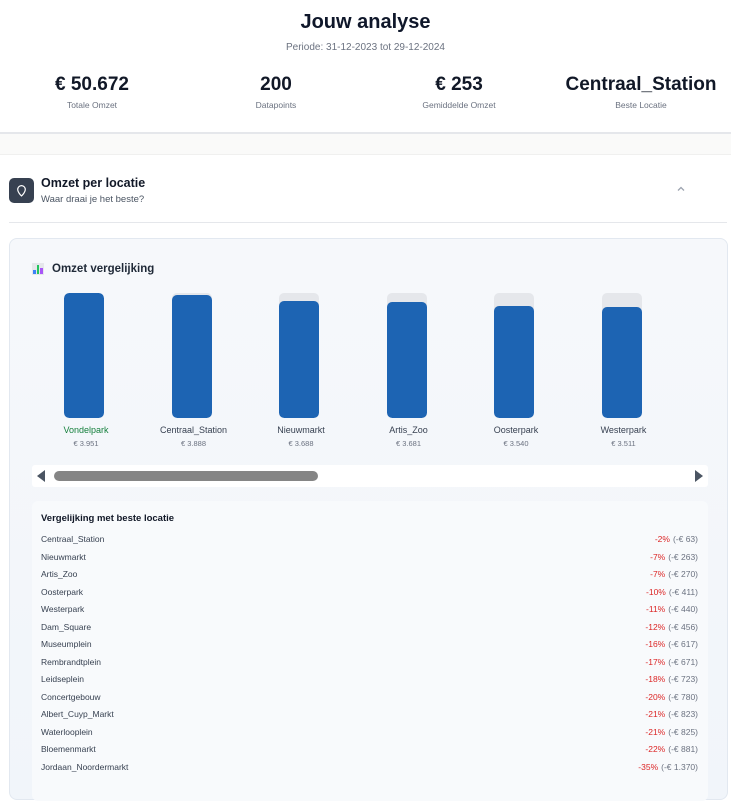 Image resolution: width=731 pixels, height=801 pixels. Describe the element at coordinates (683, 749) in the screenshot. I see `difference-amount: (-€ 881)` at that location.